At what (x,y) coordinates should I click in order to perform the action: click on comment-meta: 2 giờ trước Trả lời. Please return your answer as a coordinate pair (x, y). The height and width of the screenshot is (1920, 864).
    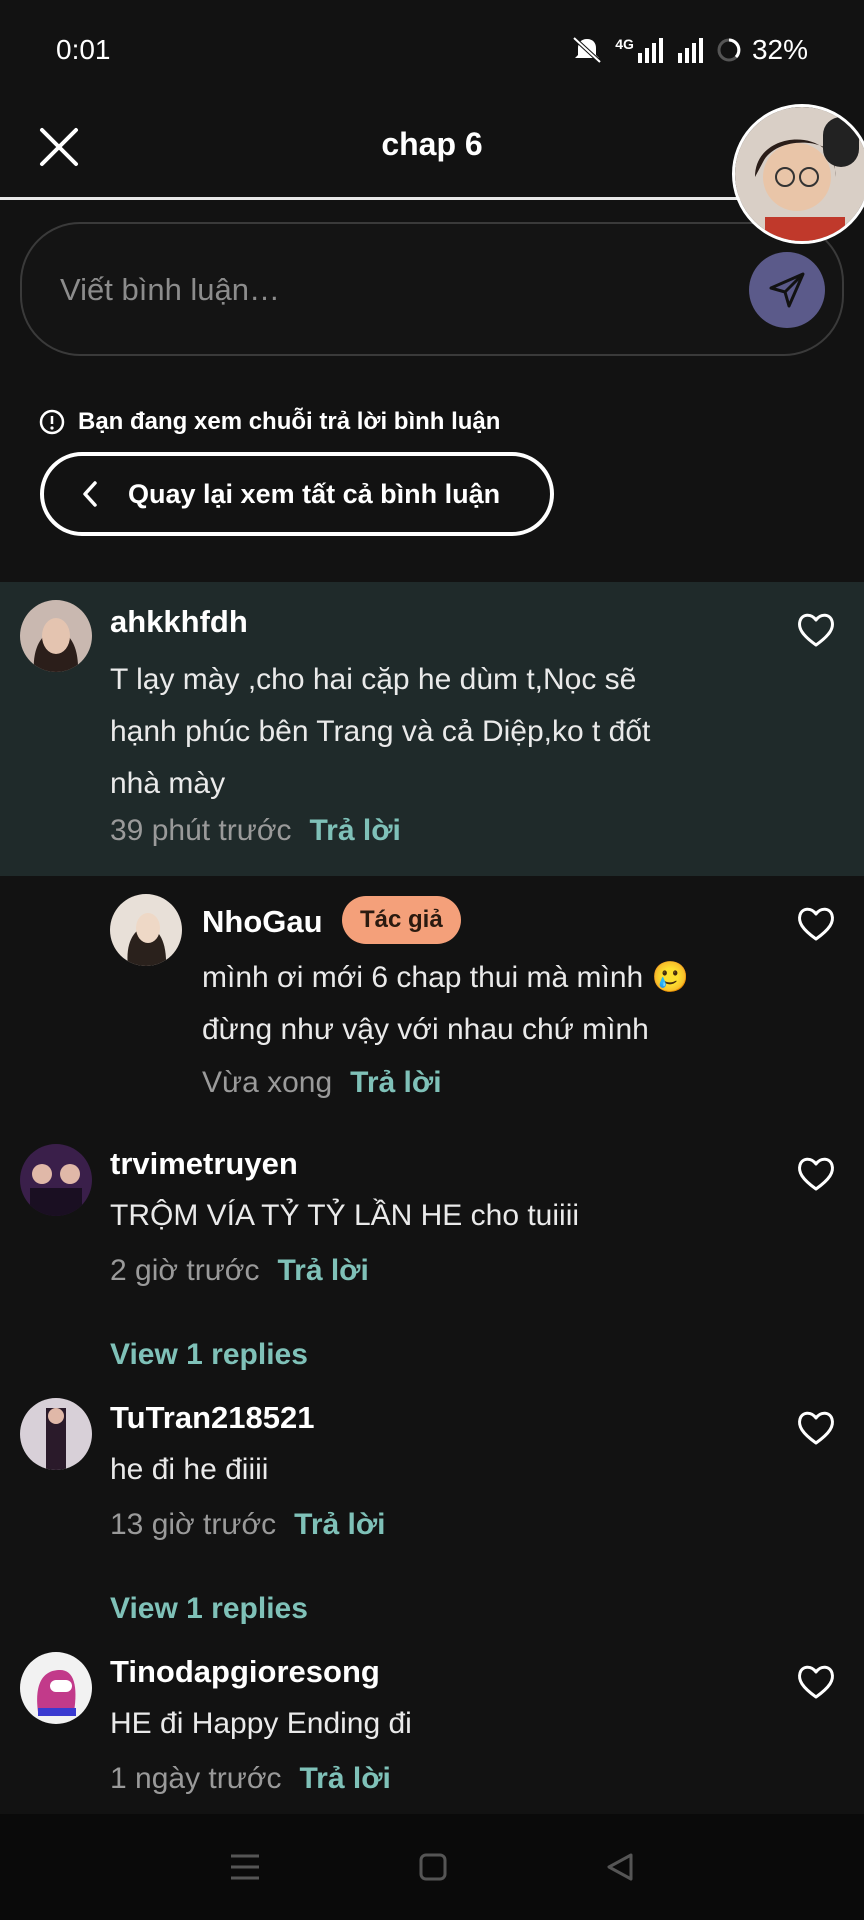
    Looking at the image, I should click on (239, 1271).